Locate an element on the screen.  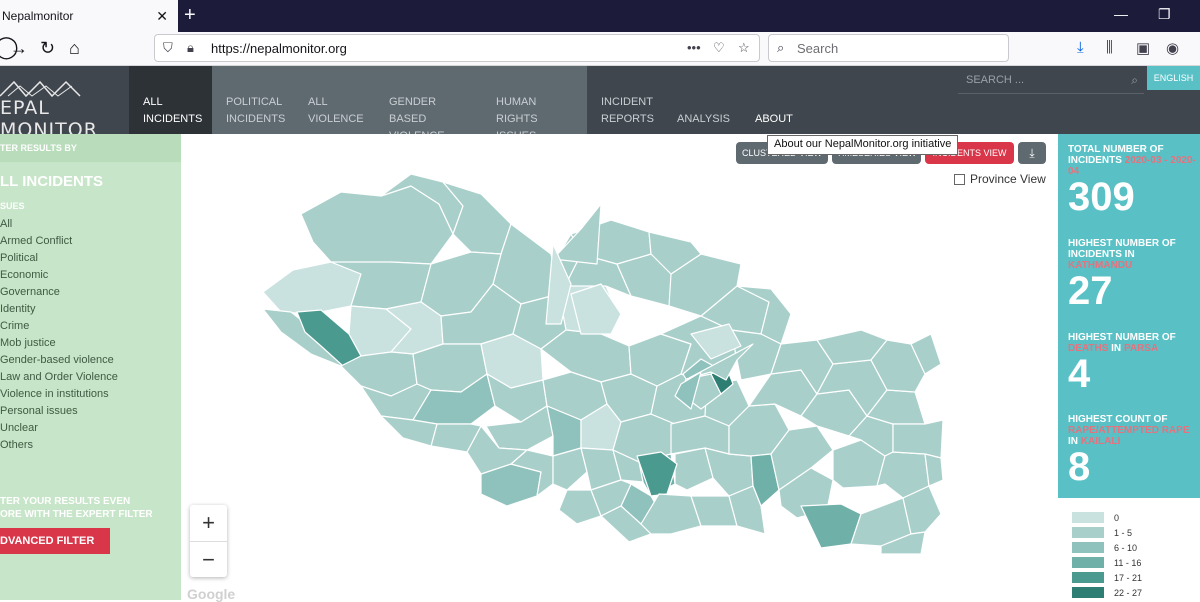
issue-filter-item: Economic is located at coordinates (90, 277).